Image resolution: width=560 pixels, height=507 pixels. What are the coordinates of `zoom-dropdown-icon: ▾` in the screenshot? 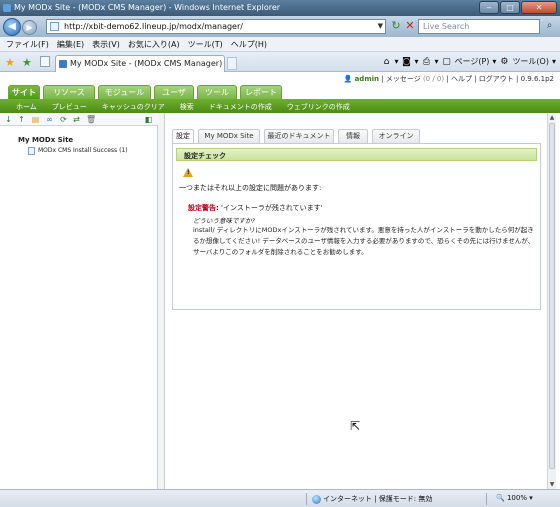 It's located at (531, 498).